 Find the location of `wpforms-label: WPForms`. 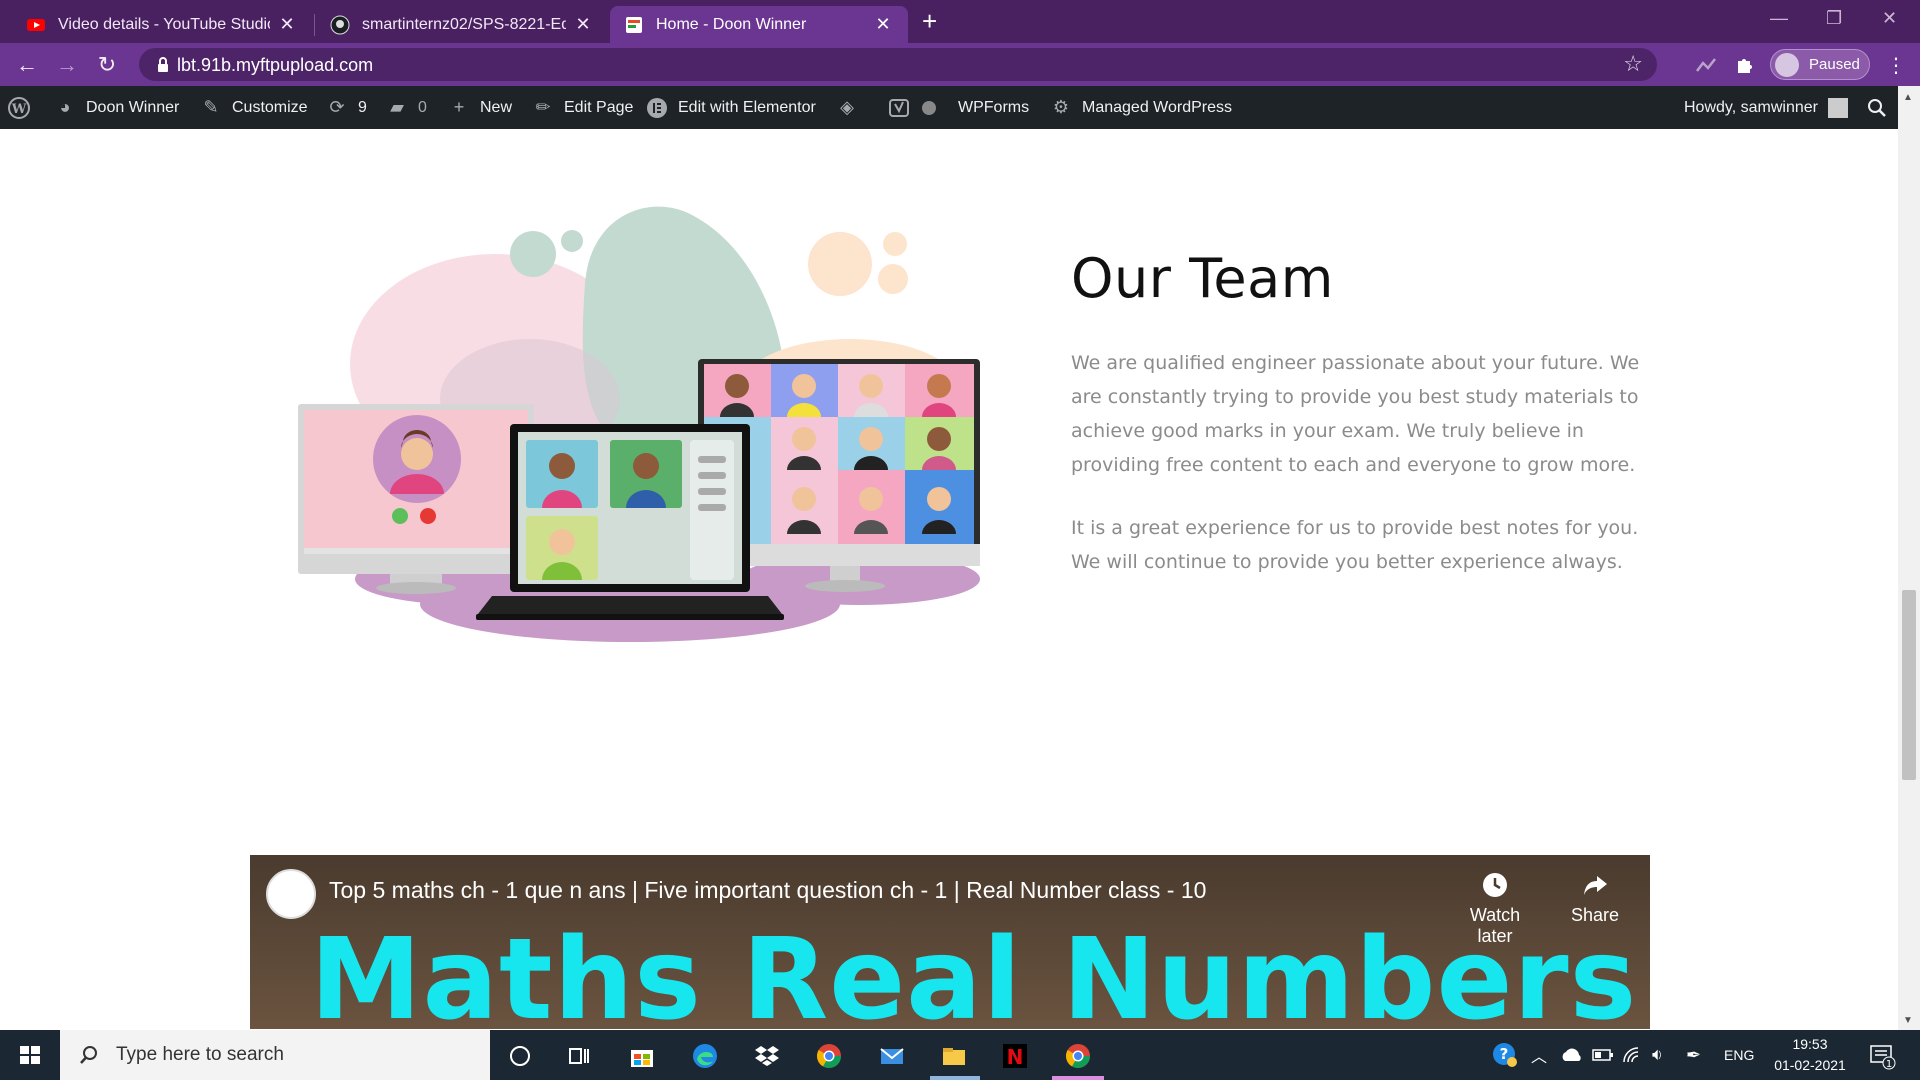

wpforms-label: WPForms is located at coordinates (994, 107).